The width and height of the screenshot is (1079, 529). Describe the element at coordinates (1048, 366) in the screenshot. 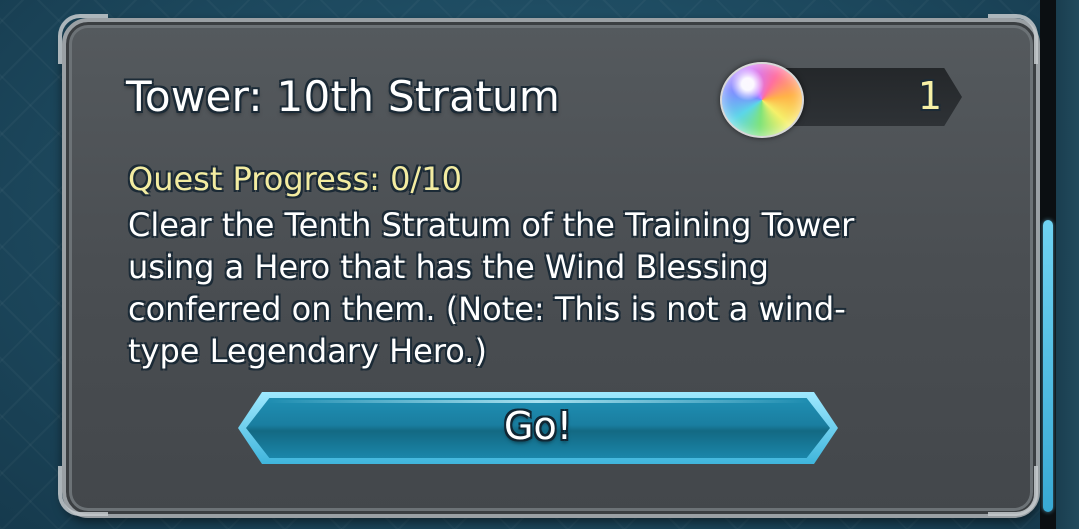

I see `scrollbar-thumb` at that location.